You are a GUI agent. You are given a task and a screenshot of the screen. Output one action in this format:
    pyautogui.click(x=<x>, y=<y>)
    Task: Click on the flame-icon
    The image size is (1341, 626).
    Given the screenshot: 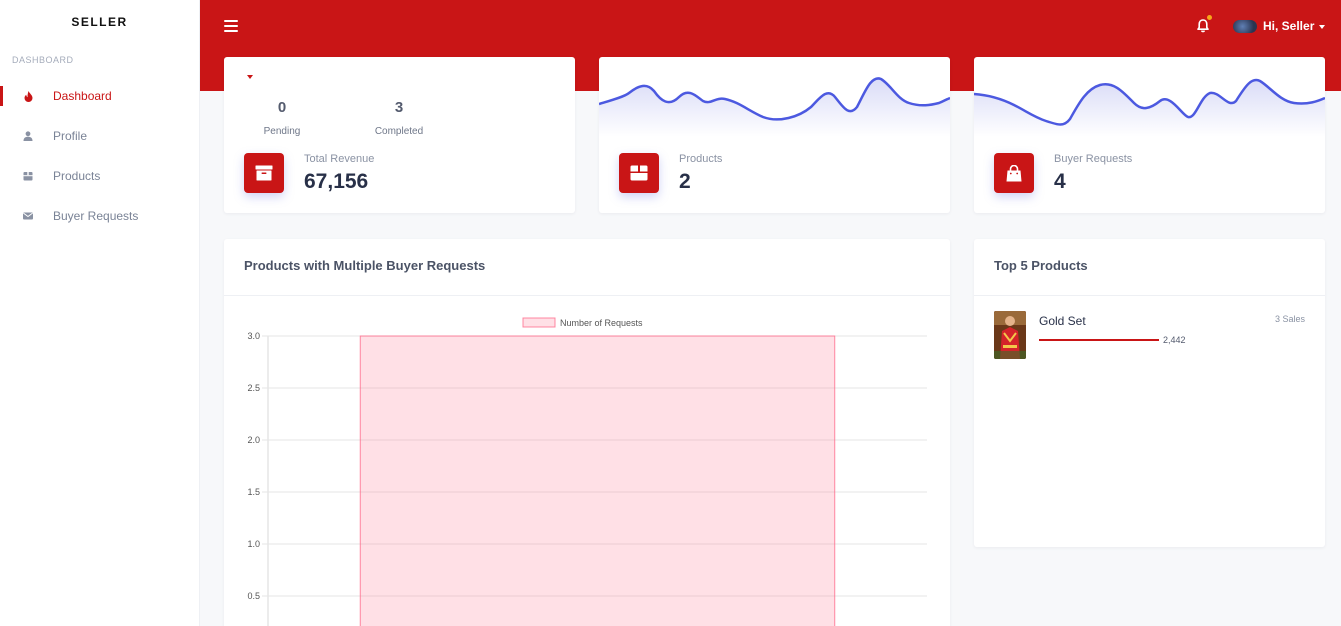 What is the action you would take?
    pyautogui.click(x=28, y=96)
    